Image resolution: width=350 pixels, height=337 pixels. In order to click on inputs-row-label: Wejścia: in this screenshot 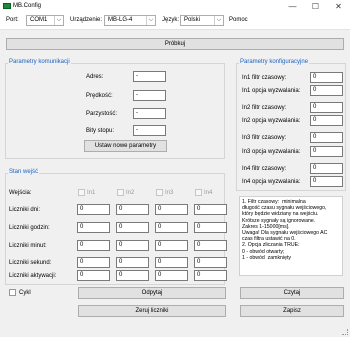, I will do `click(20, 193)`.